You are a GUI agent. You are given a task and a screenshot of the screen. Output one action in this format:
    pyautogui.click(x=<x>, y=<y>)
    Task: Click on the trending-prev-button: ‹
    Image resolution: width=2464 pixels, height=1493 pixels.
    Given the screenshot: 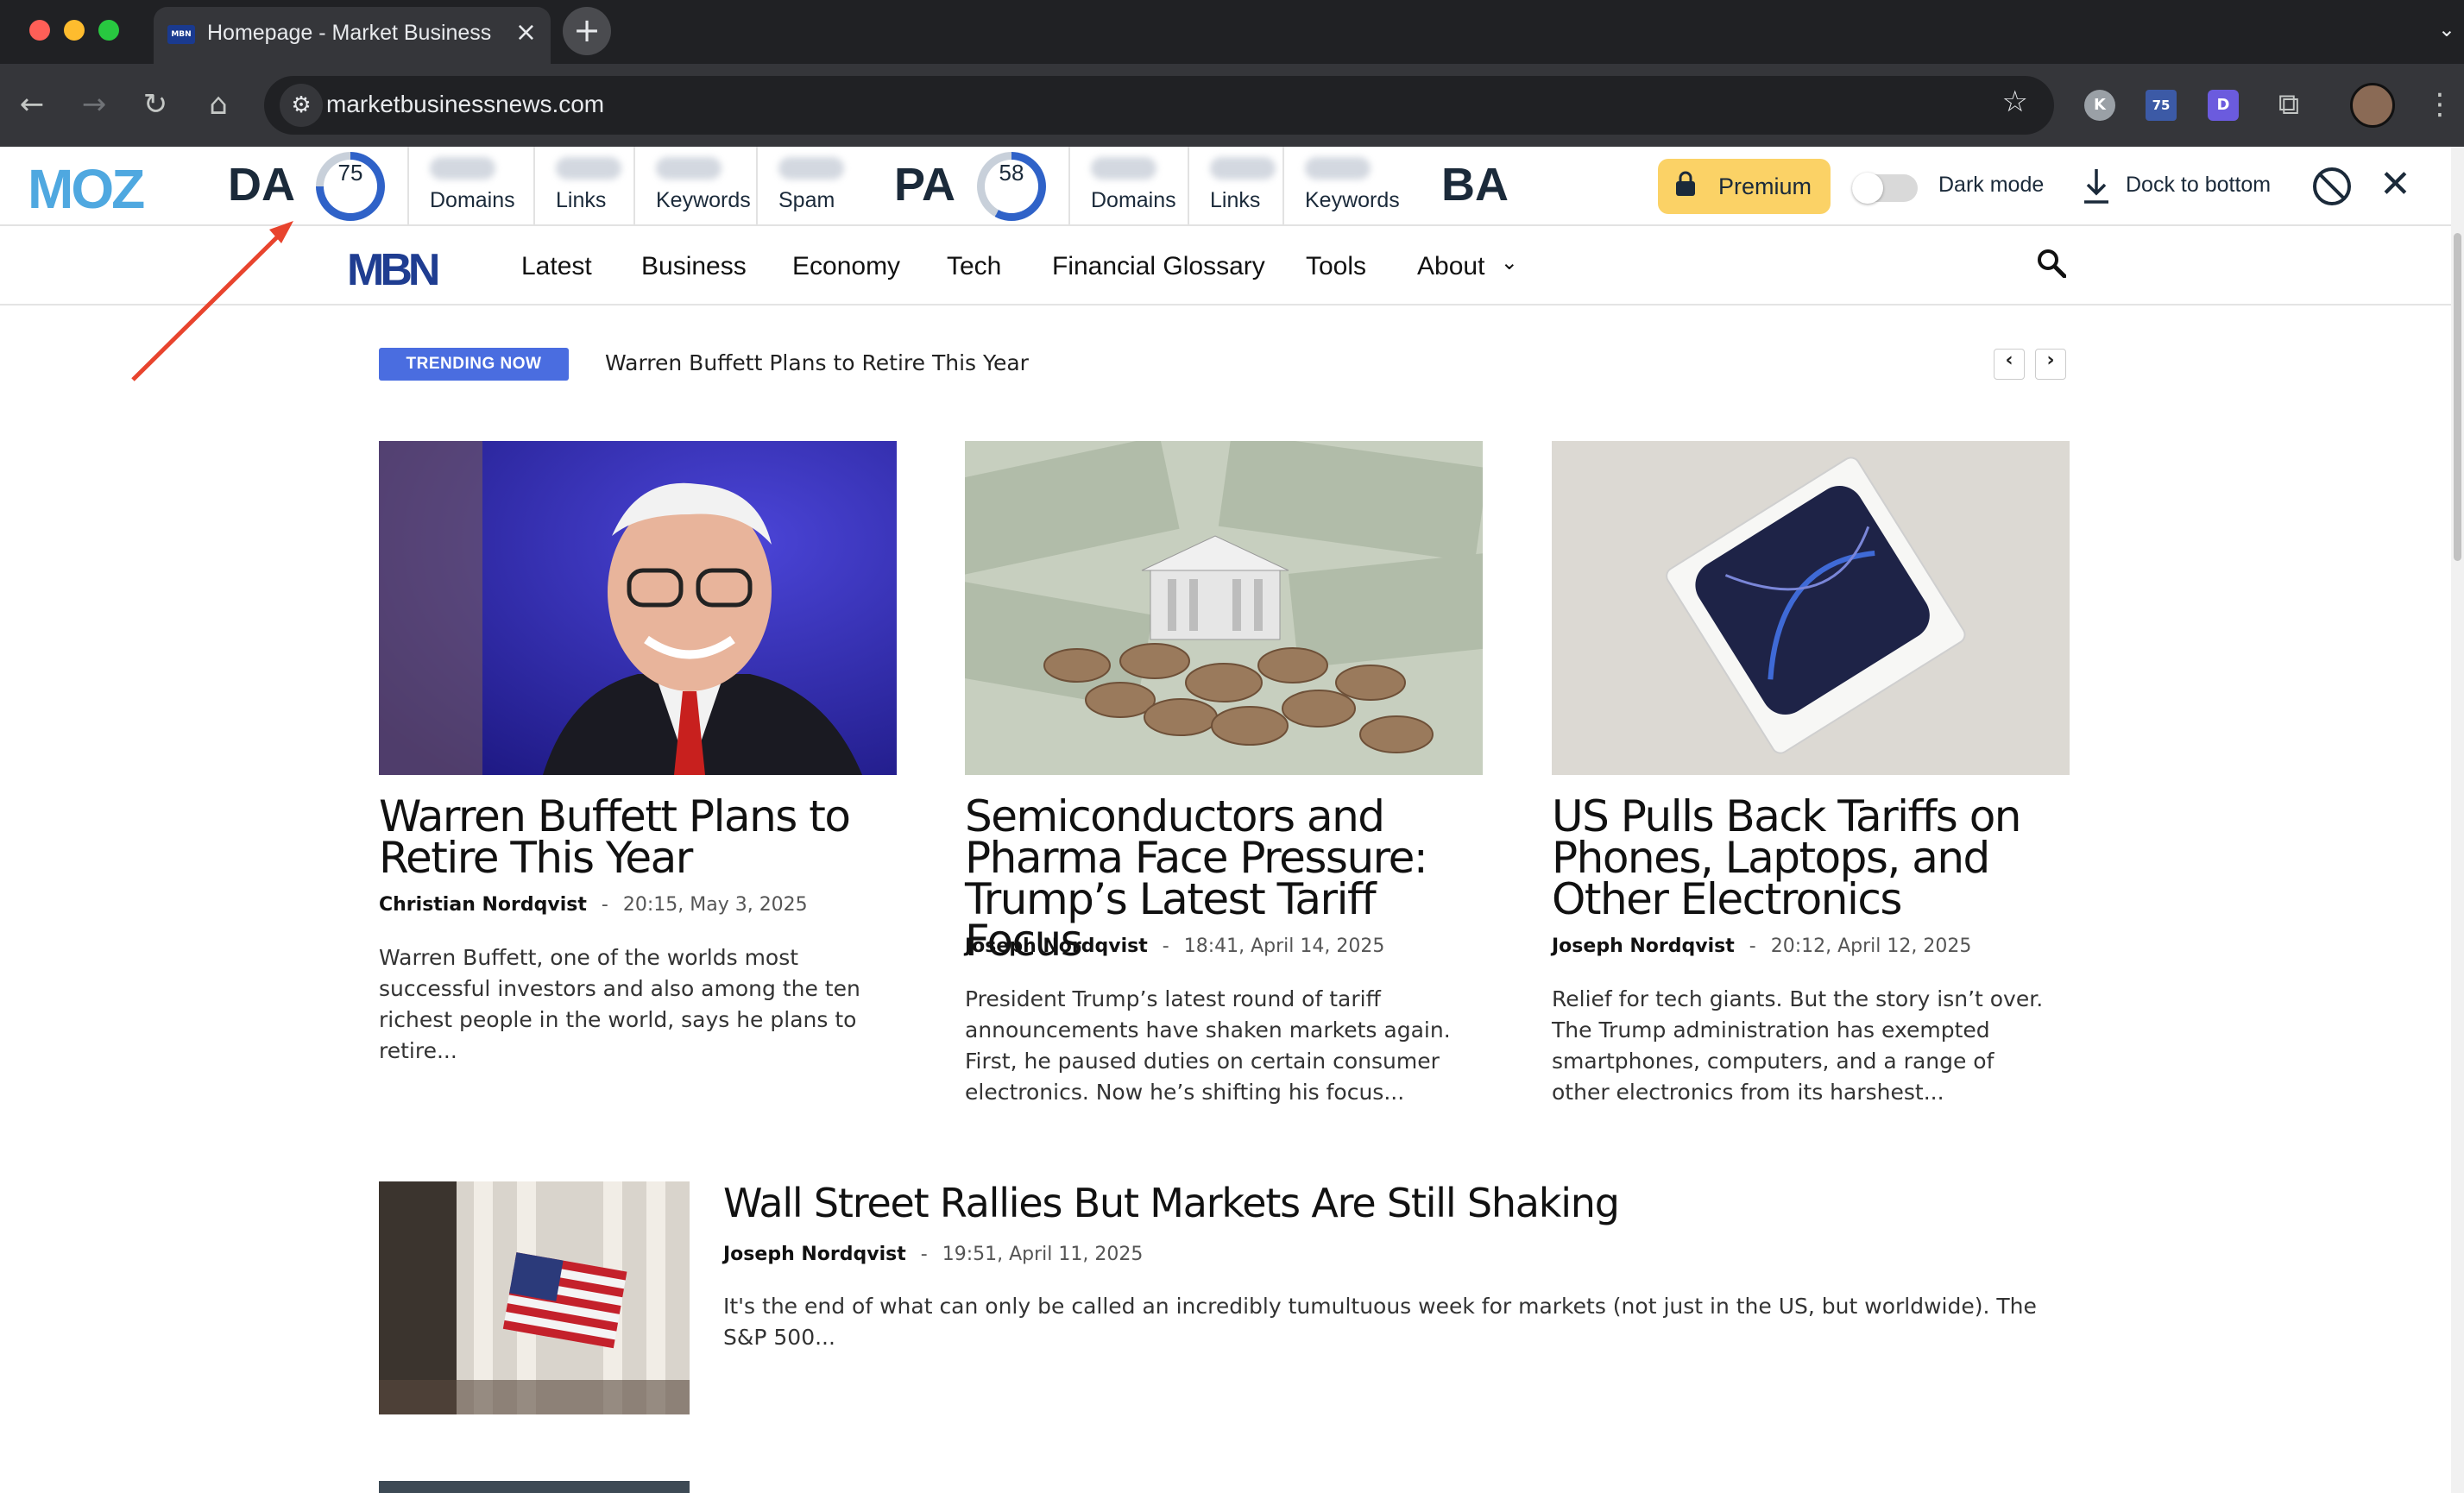 What is the action you would take?
    pyautogui.click(x=2009, y=364)
    